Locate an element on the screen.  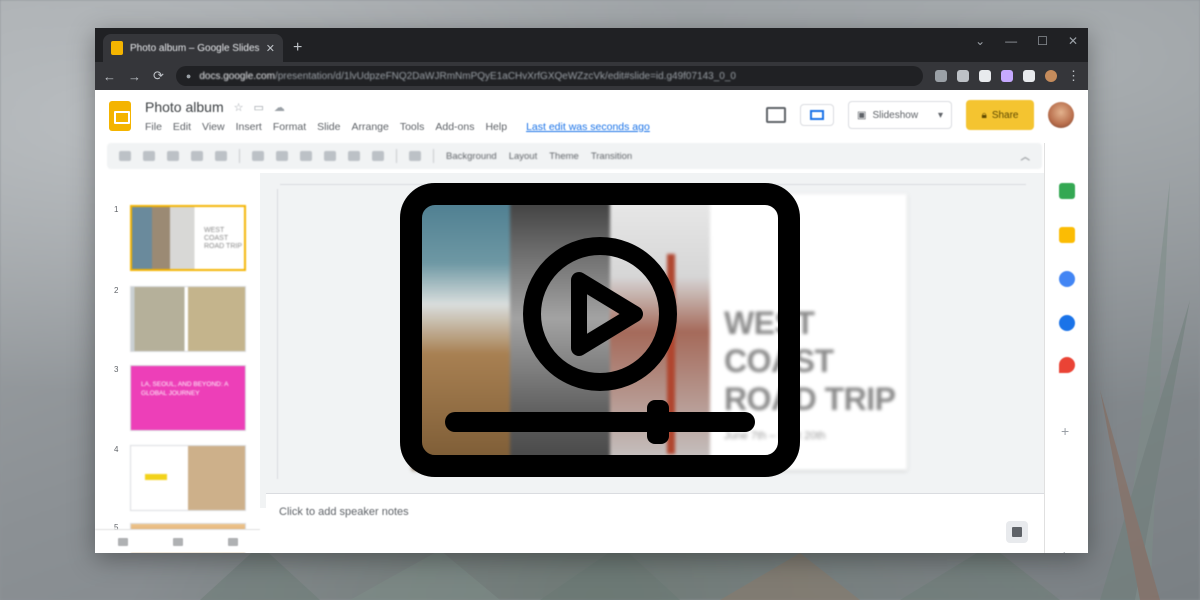
transition-button: Transition is located at coordinates (611, 156).